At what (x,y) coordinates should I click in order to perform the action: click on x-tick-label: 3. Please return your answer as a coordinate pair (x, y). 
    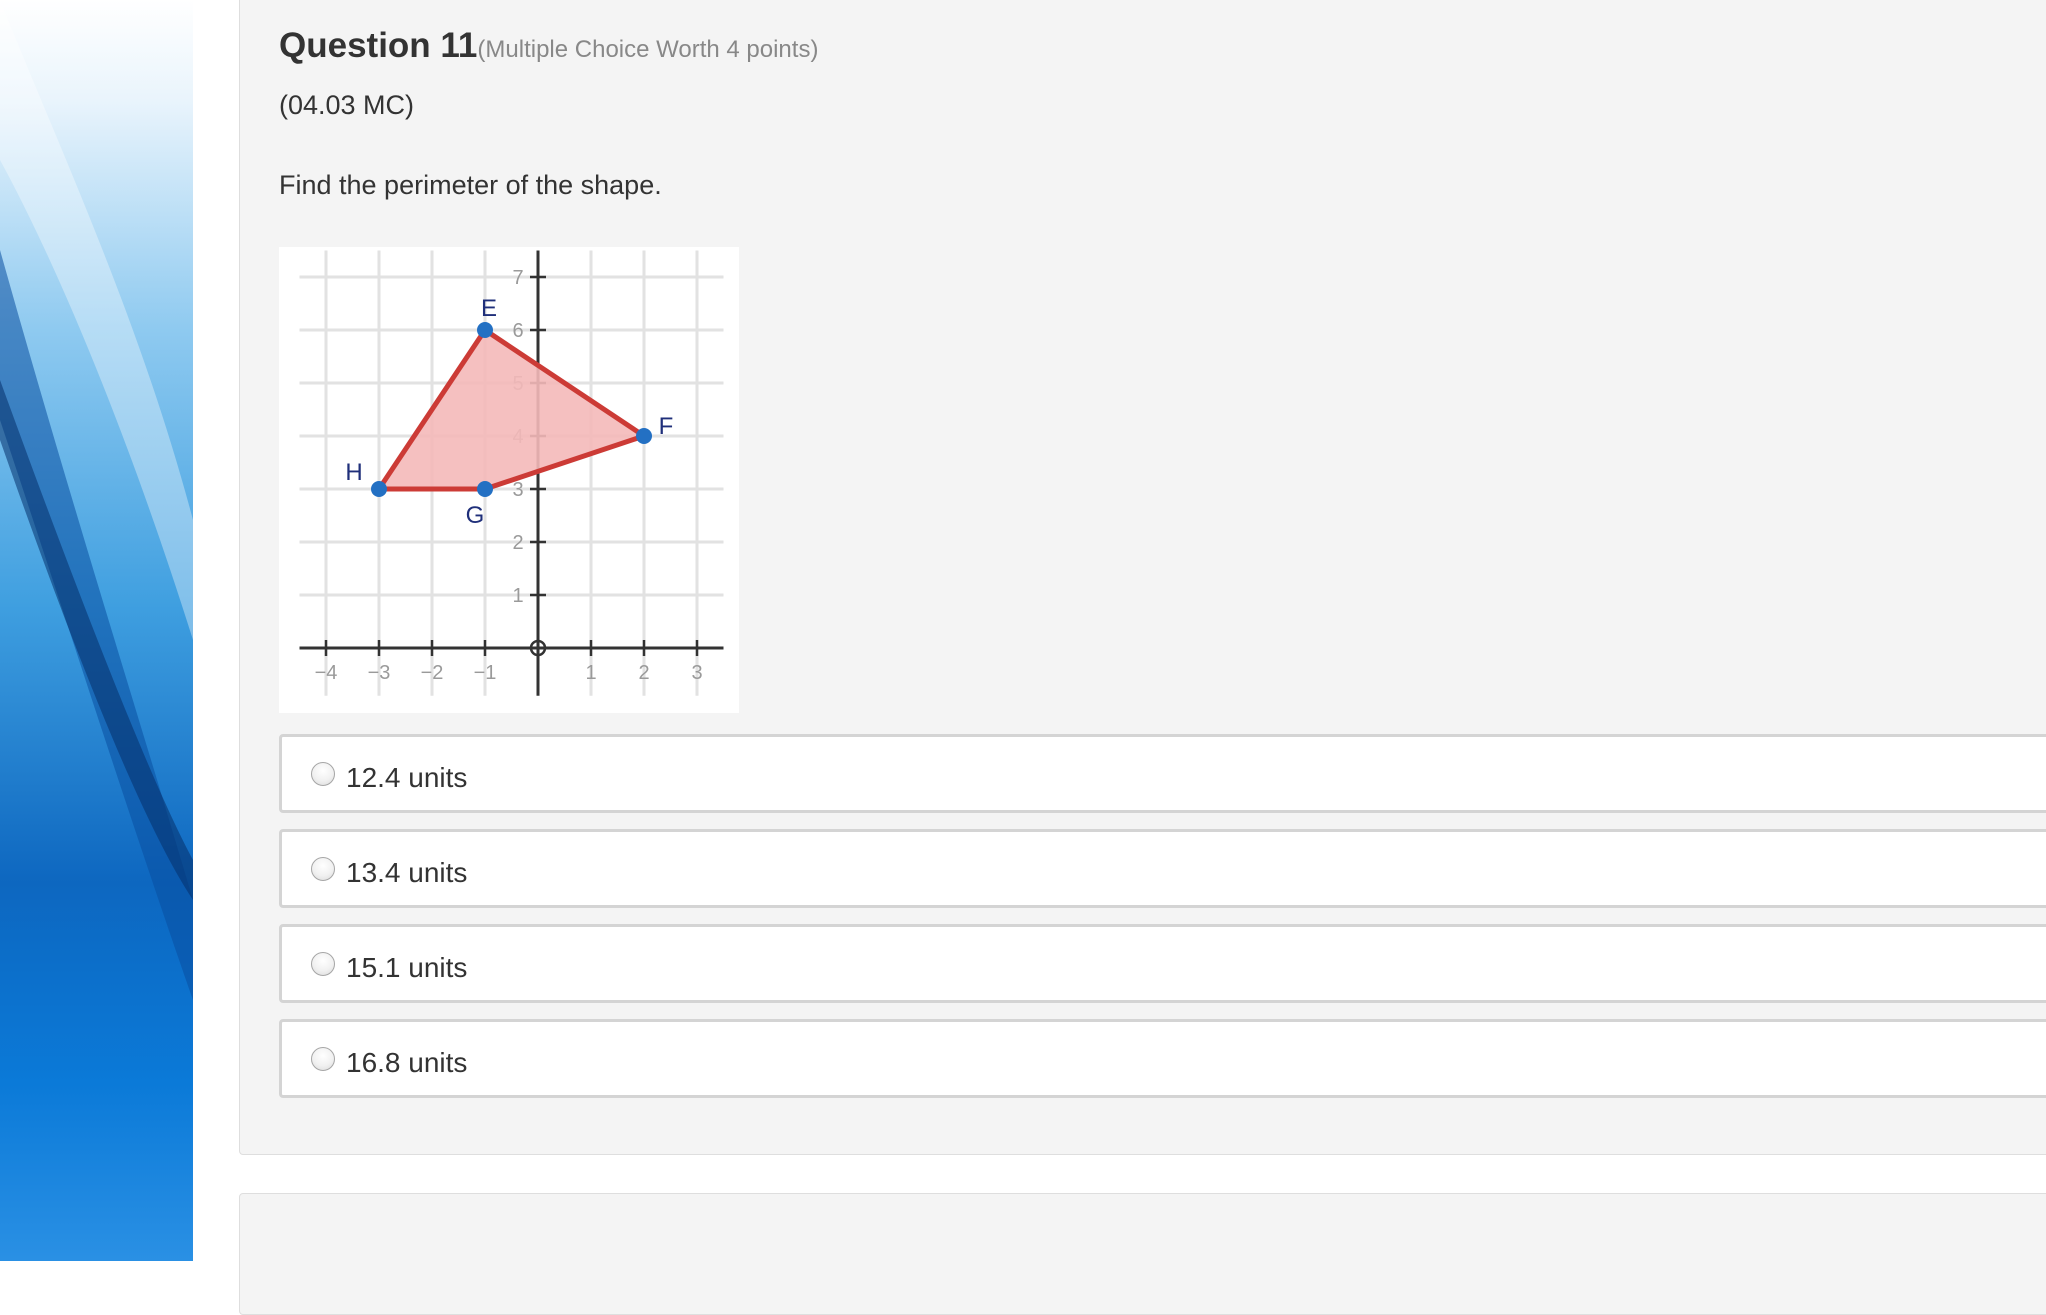
    Looking at the image, I should click on (696, 673).